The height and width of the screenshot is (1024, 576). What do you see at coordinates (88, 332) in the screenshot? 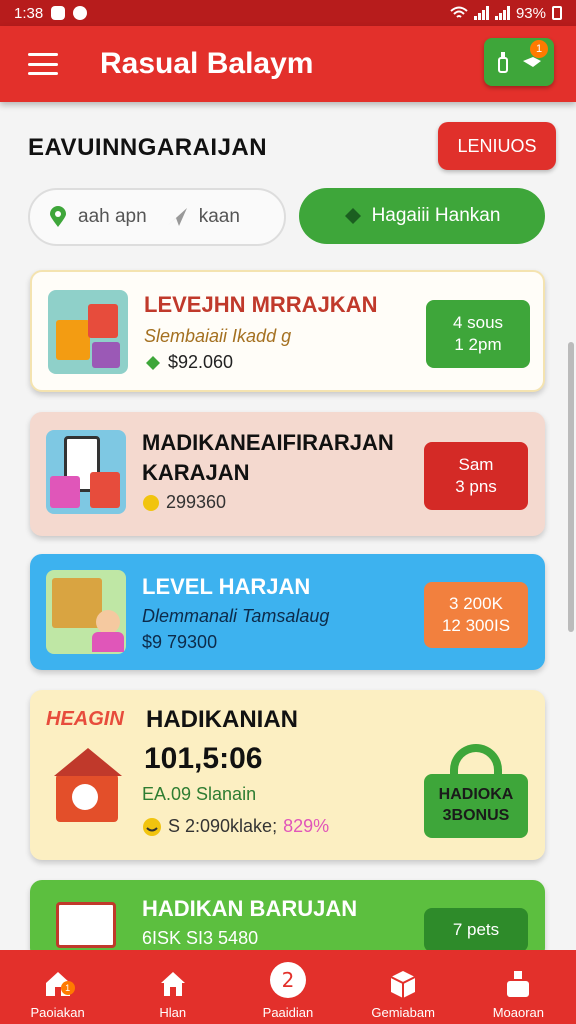
I see `gift-boxes-image` at bounding box center [88, 332].